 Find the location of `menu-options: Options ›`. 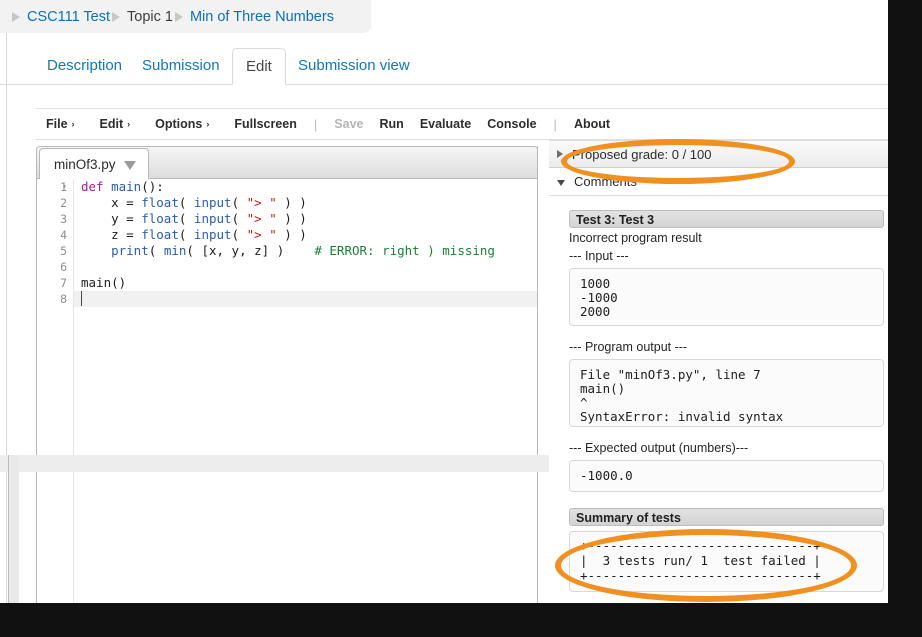

menu-options: Options › is located at coordinates (182, 124).